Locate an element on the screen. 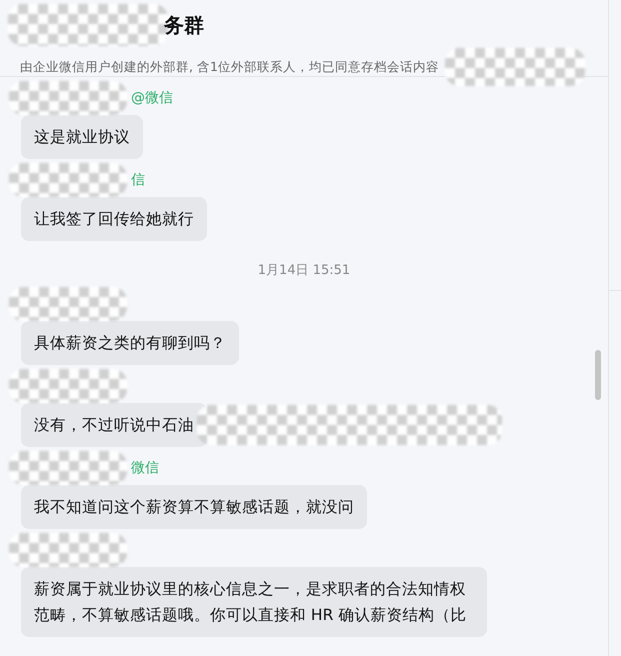 This screenshot has height=656, width=621. sender-tag: 信 is located at coordinates (138, 180).